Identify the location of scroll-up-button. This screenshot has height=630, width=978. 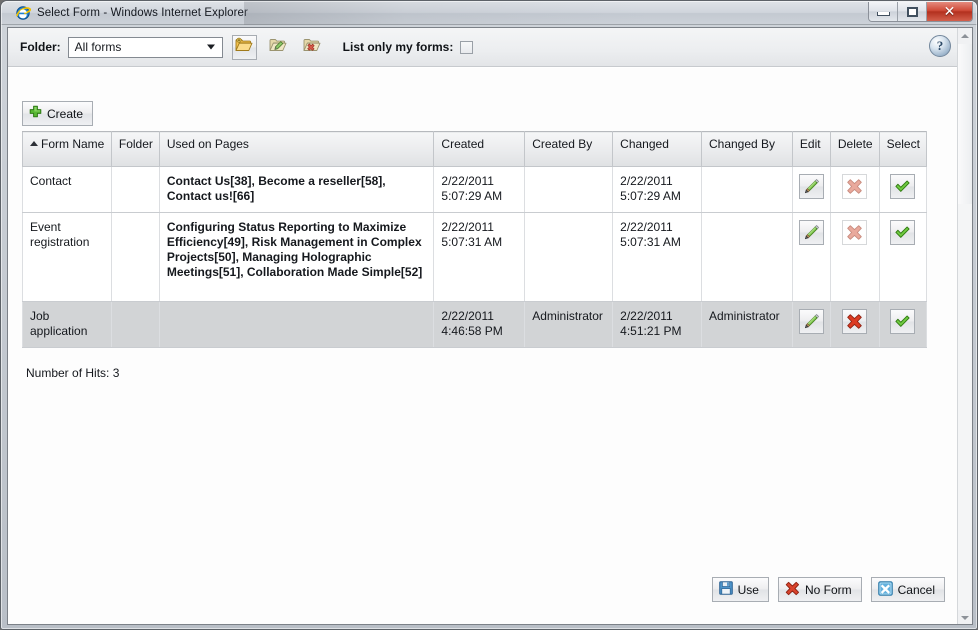
(965, 36).